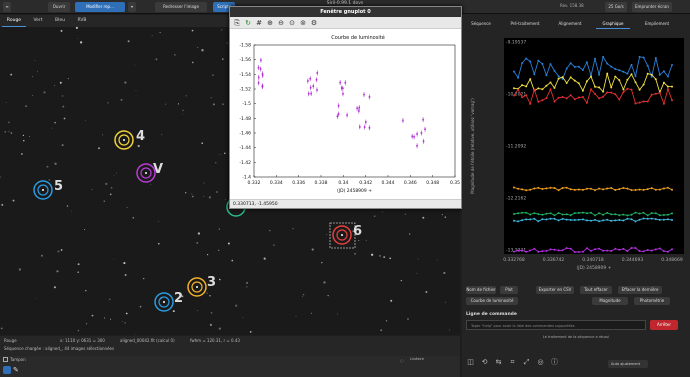 This screenshot has height=377, width=690. I want to click on crop-icon: ⌗, so click(512, 362).